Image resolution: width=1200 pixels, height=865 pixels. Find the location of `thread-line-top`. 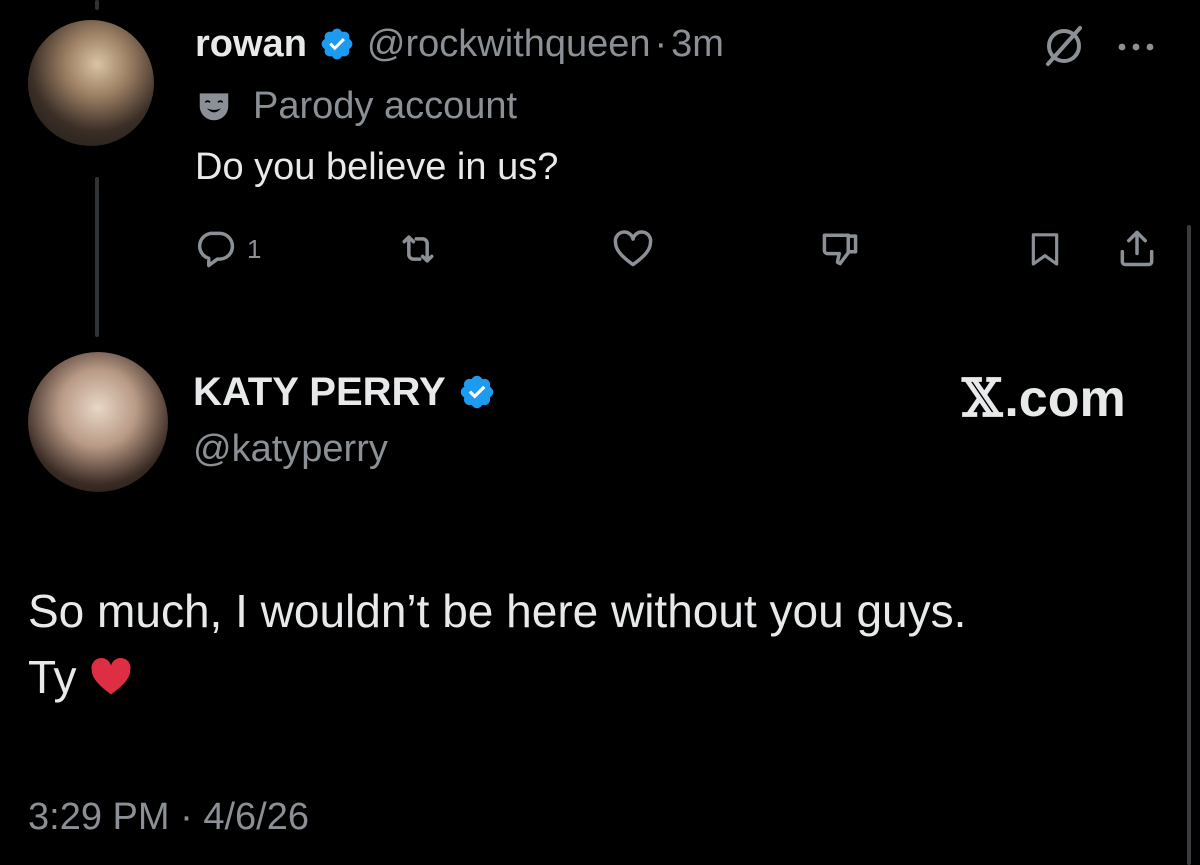

thread-line-top is located at coordinates (97, 5).